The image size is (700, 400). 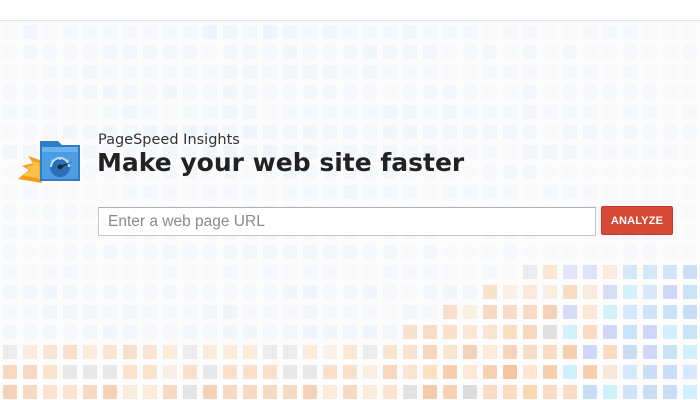 I want to click on app-name: PageSpeed Insights, so click(x=169, y=140).